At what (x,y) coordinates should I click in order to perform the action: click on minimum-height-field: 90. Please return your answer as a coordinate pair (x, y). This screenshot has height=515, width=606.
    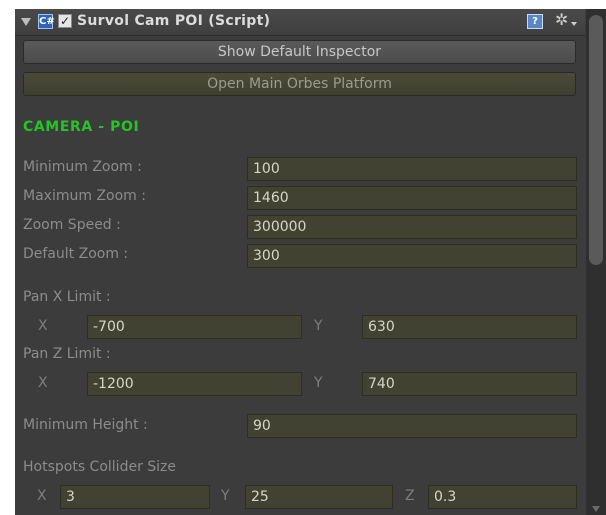
    Looking at the image, I should click on (412, 426).